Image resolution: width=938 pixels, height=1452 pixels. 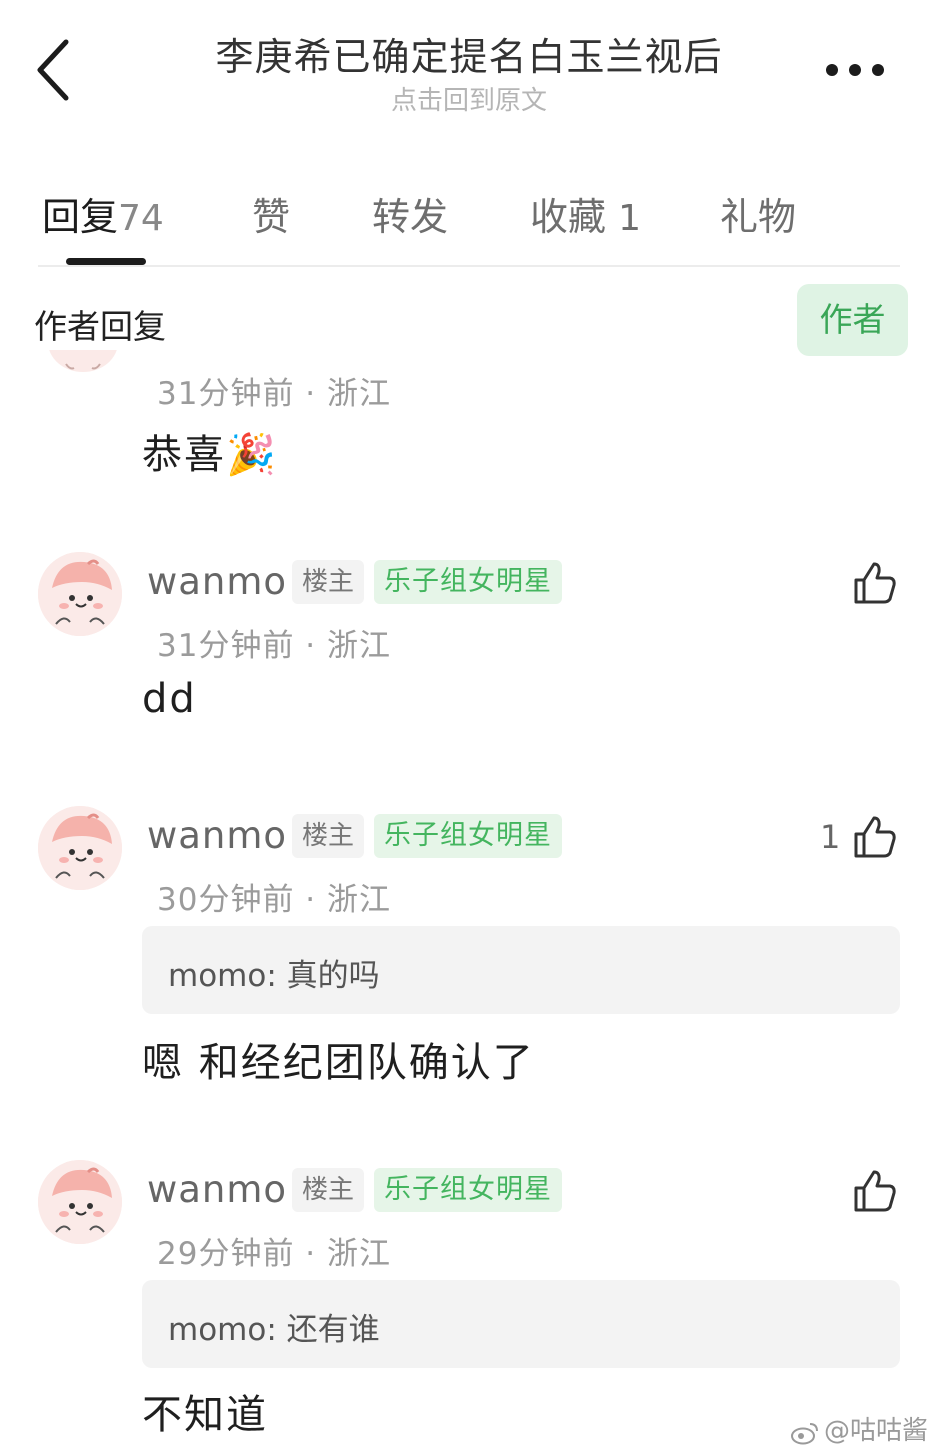 I want to click on author-replies-row: 作者回复 作者, so click(x=469, y=320).